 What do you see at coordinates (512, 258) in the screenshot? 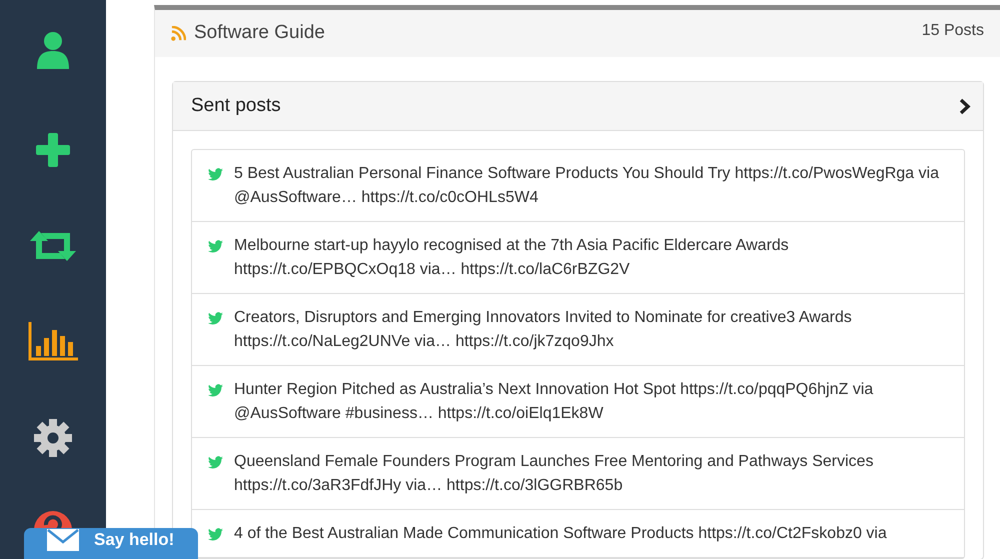
I see `post-text: Melbourne start-up hayylo recognised at the 7th Asia Pacific Eldercare Awards https://t.co/EPBQCxOq18 via… https://t.co/laC6rBZG2V` at bounding box center [512, 258].